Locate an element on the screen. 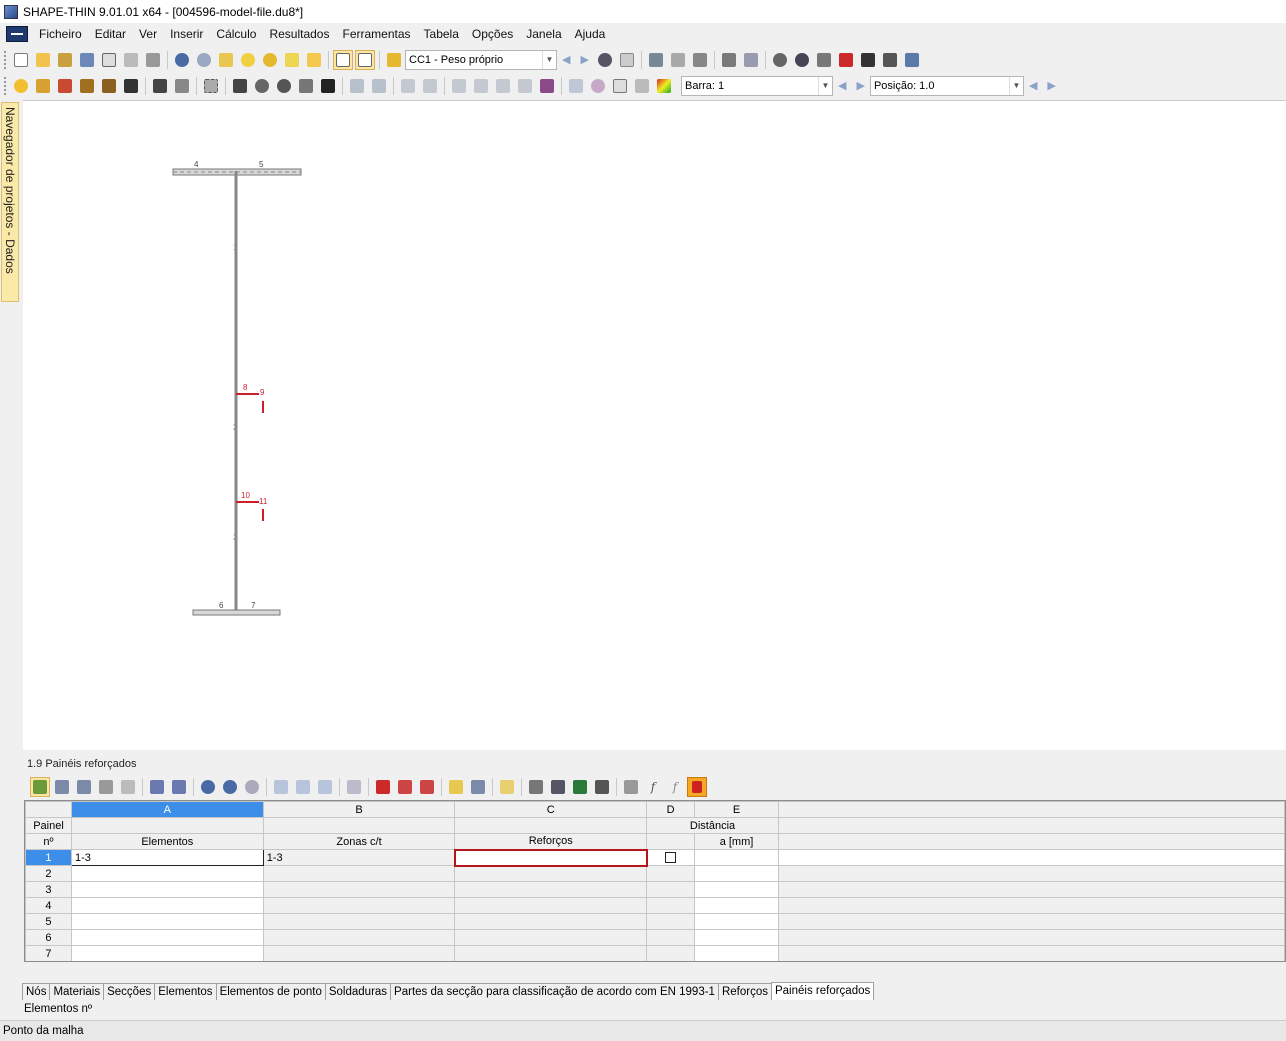  element-icon is located at coordinates (65, 86).